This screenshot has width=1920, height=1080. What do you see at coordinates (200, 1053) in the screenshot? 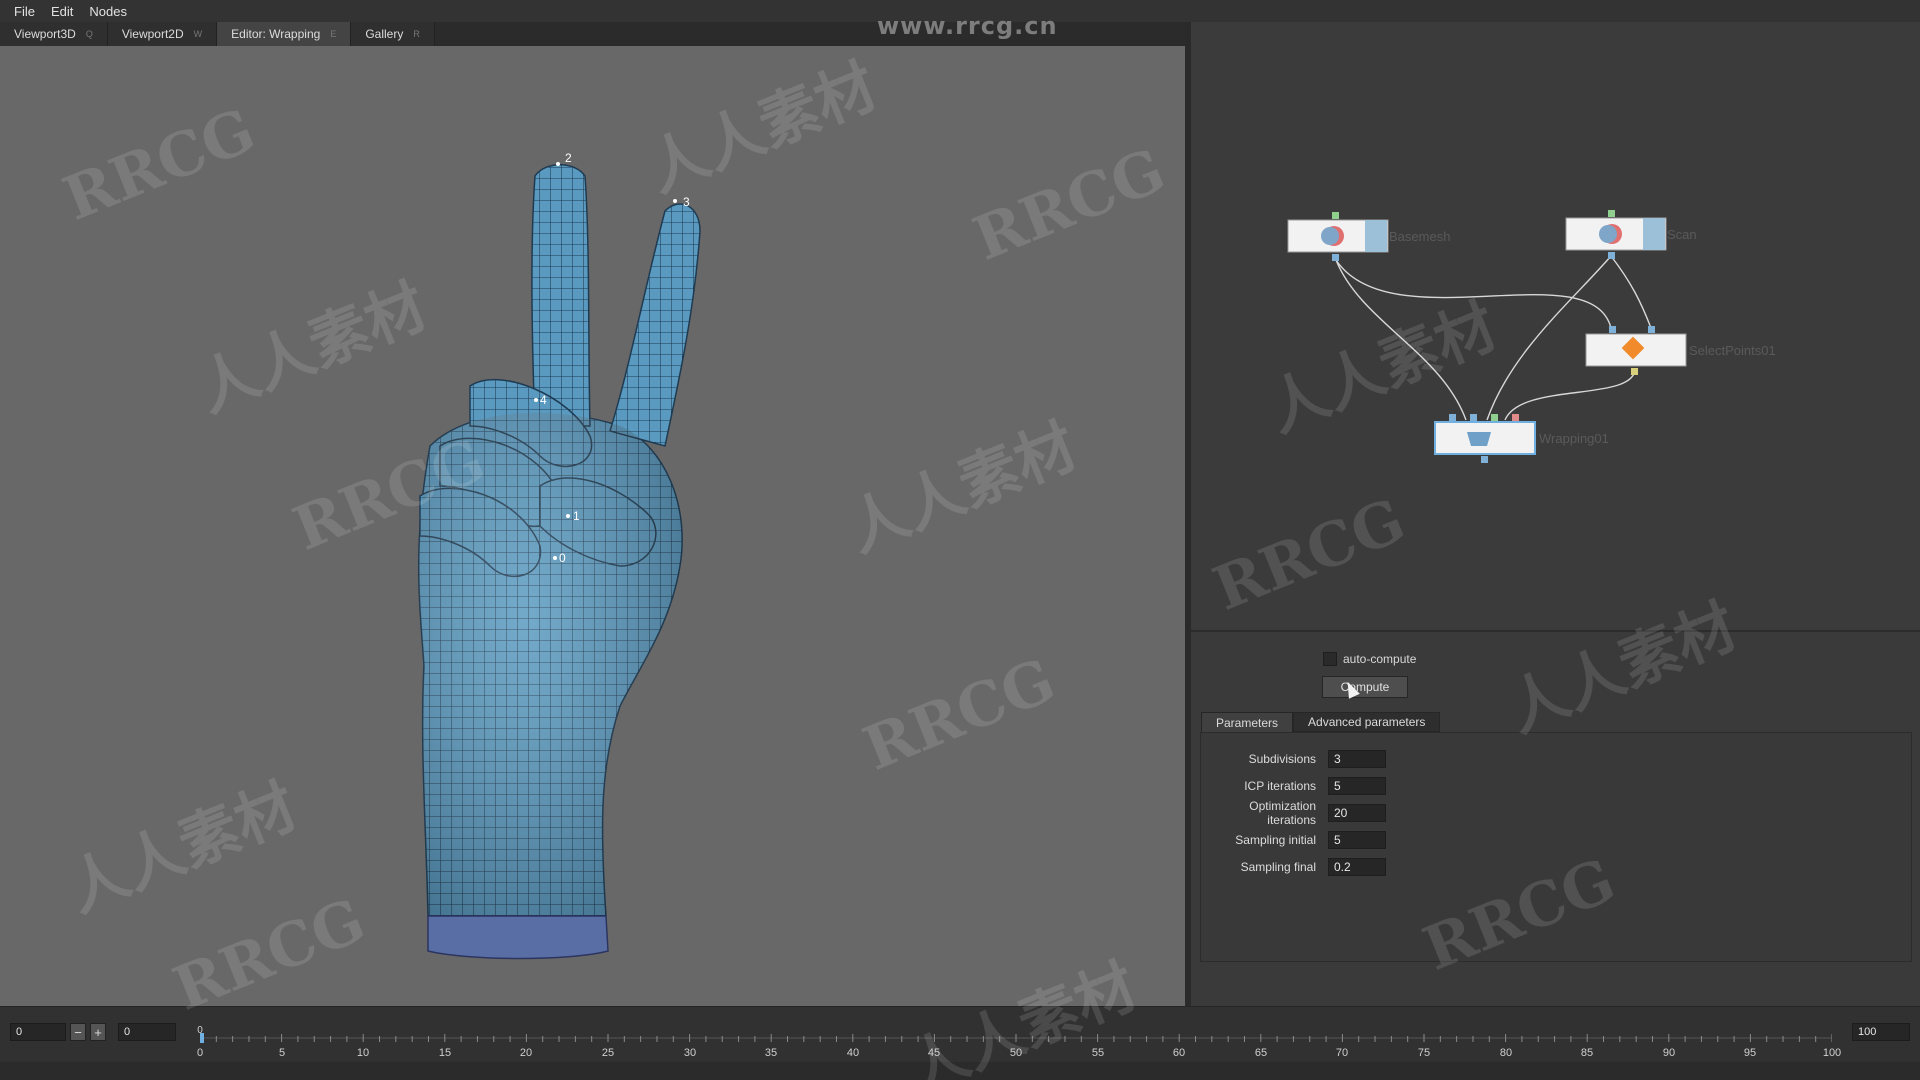
I see `timeline-tick-label: 0` at bounding box center [200, 1053].